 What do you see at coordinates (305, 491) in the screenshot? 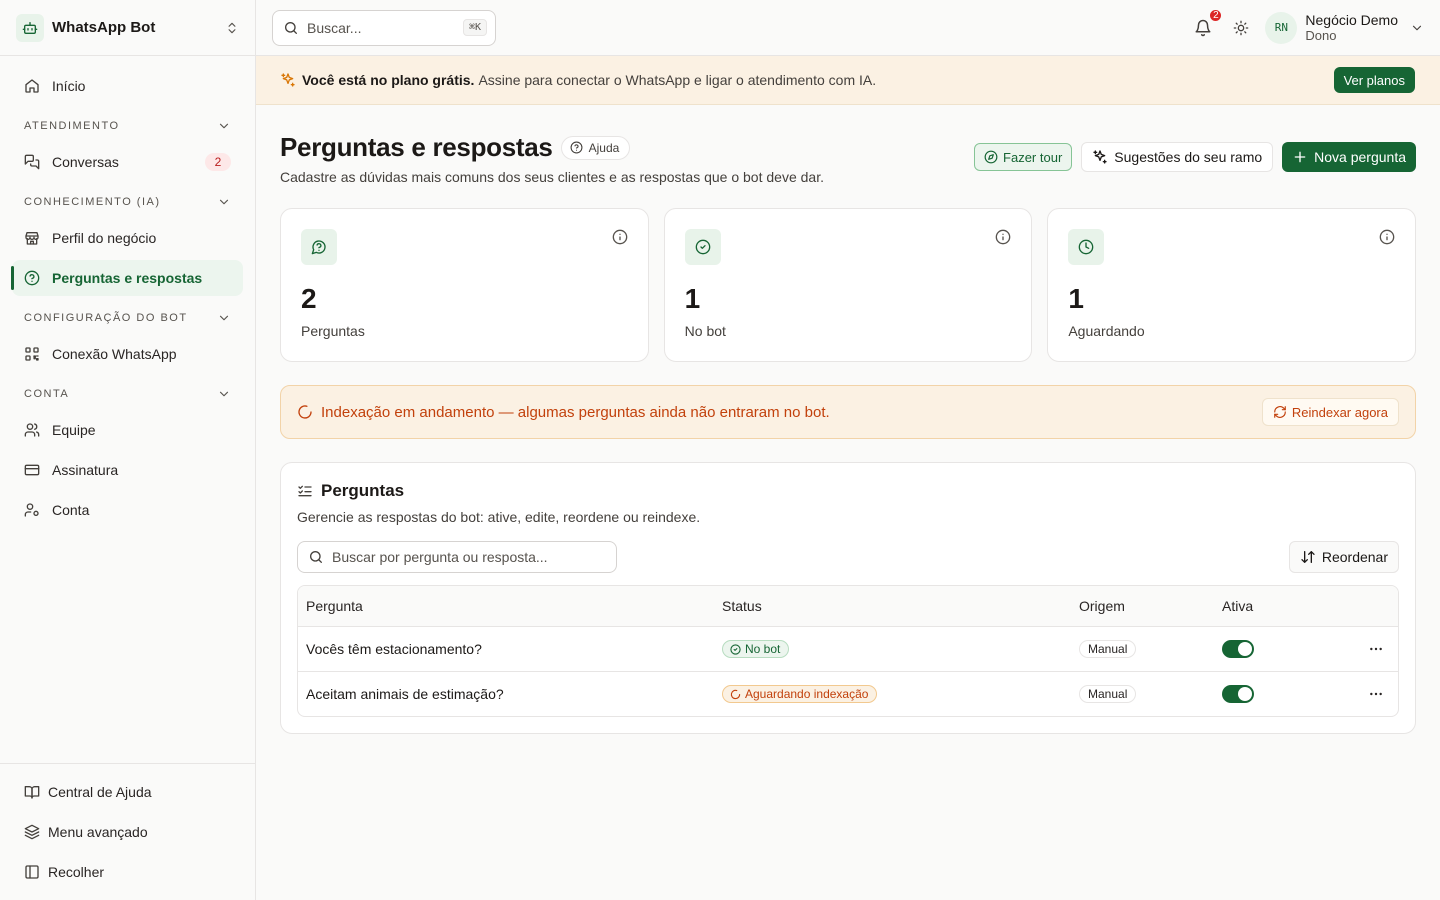
I see `list-checks-icon` at bounding box center [305, 491].